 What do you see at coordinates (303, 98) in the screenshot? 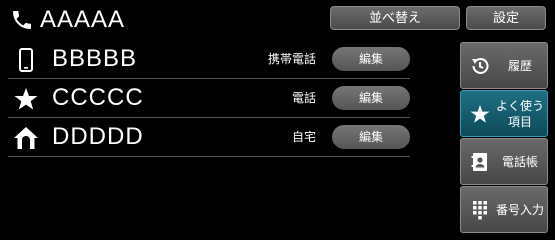
I see `contact-type-label: 電話` at bounding box center [303, 98].